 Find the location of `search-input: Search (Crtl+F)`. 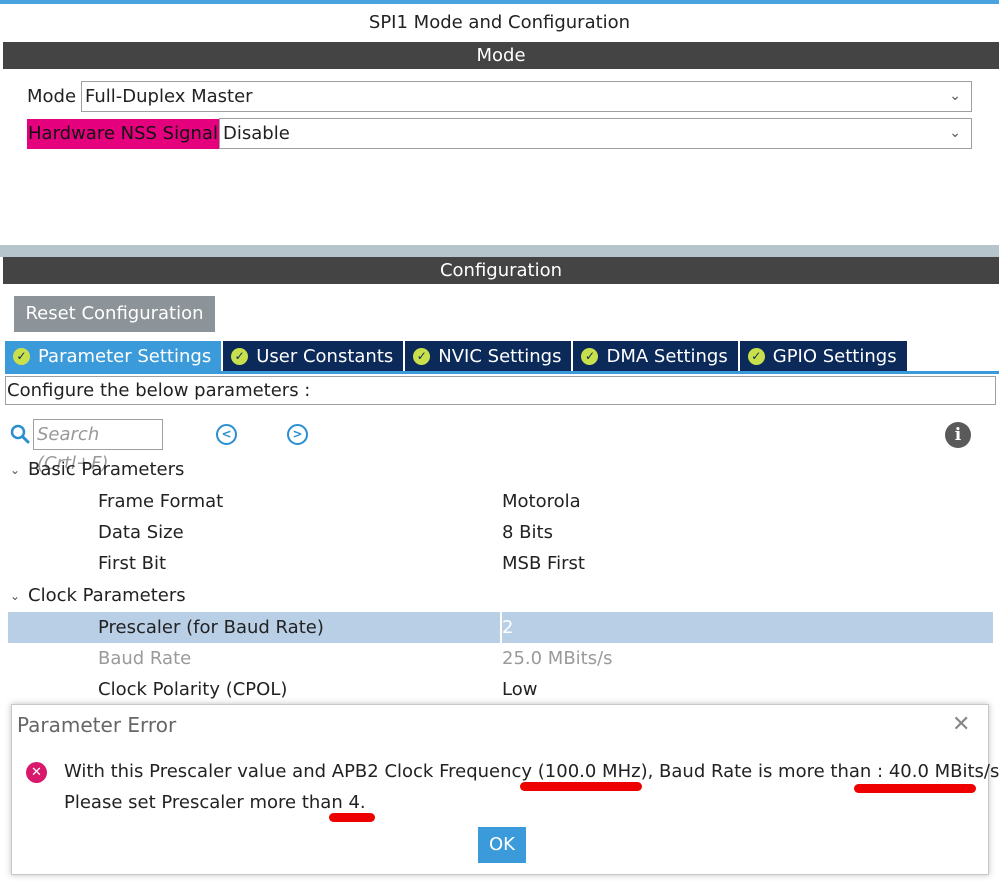

search-input: Search (Crtl+F) is located at coordinates (98, 446).